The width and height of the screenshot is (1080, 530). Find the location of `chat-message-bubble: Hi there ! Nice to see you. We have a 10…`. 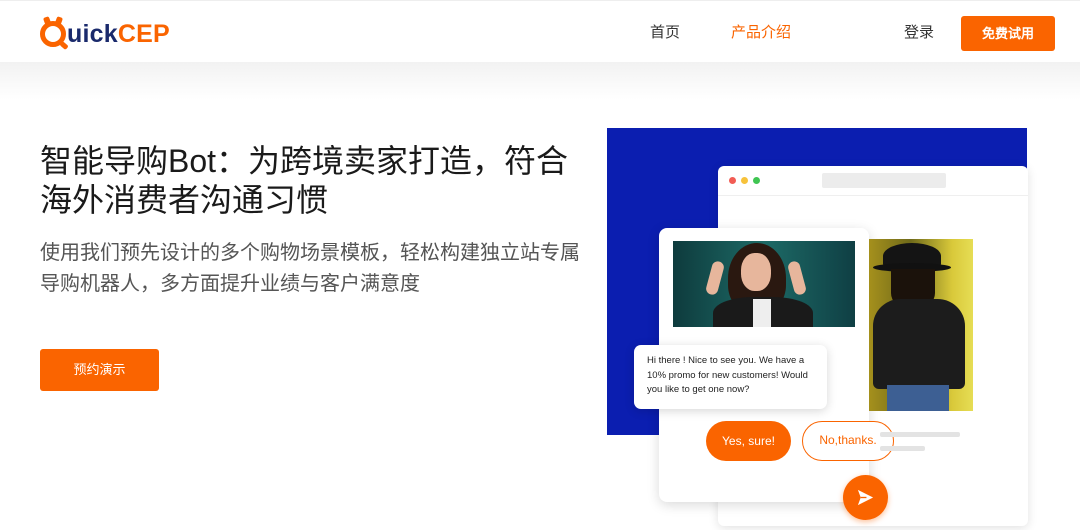

chat-message-bubble: Hi there ! Nice to see you. We have a 10… is located at coordinates (730, 377).